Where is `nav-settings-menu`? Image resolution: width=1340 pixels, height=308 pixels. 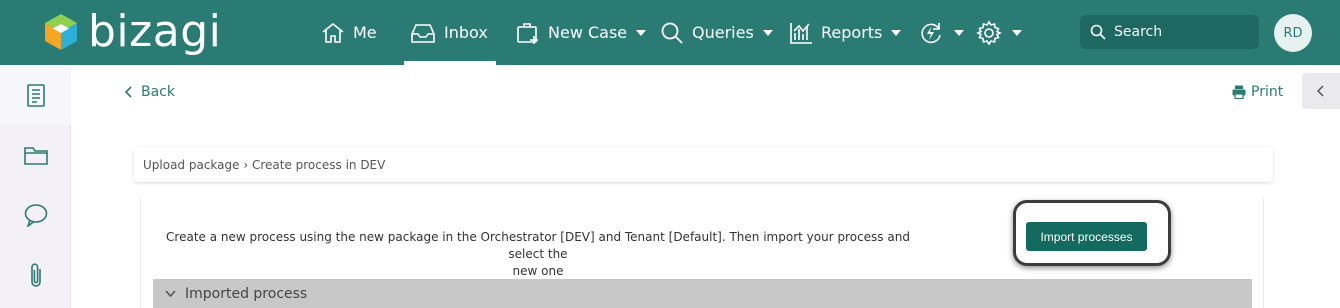
nav-settings-menu is located at coordinates (999, 32).